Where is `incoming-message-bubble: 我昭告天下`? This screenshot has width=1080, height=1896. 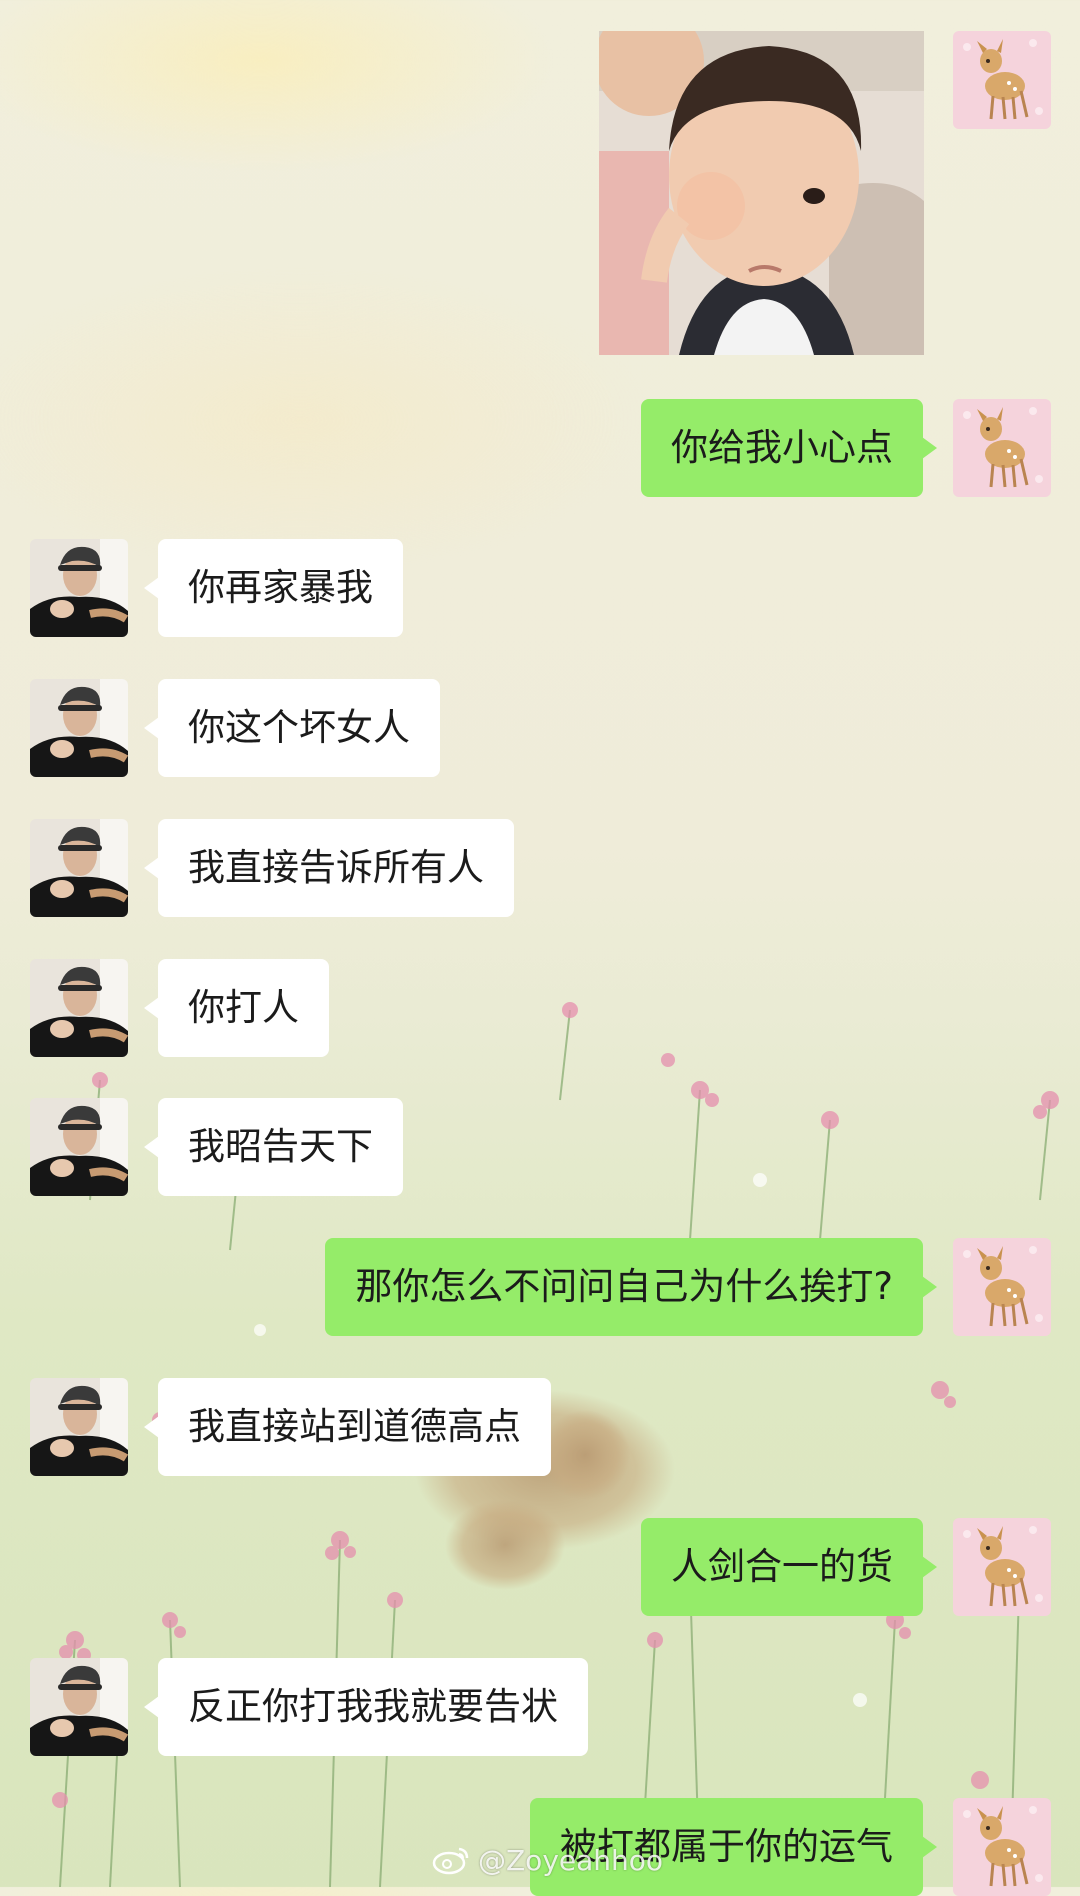 incoming-message-bubble: 我昭告天下 is located at coordinates (273, 1147).